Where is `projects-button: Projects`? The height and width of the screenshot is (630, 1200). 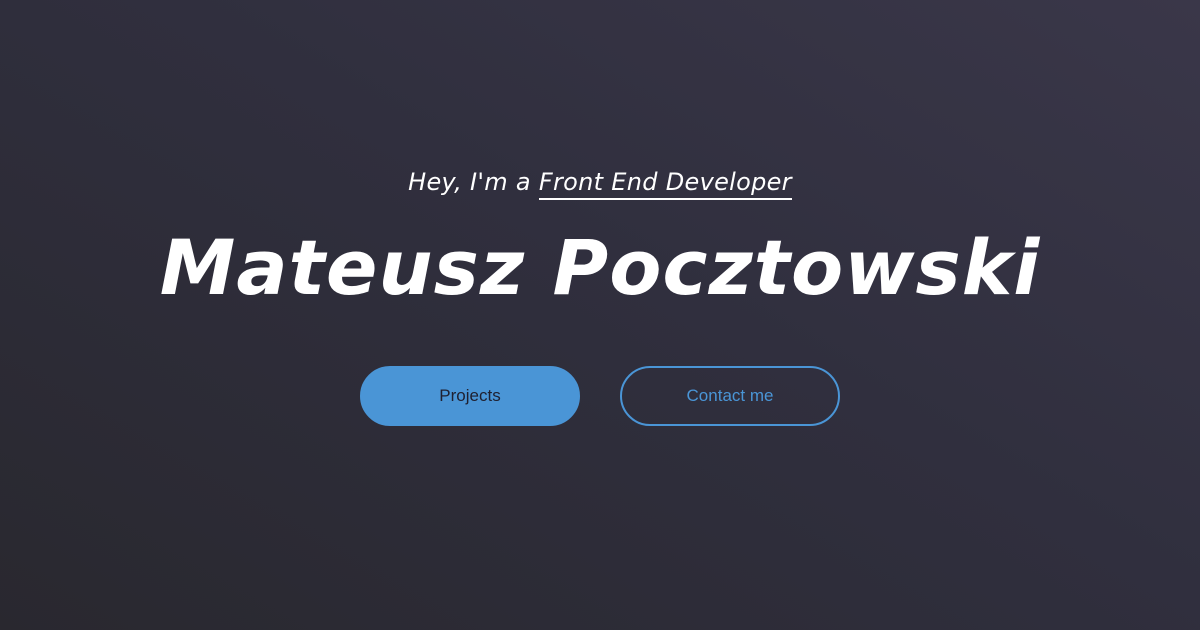 projects-button: Projects is located at coordinates (470, 396).